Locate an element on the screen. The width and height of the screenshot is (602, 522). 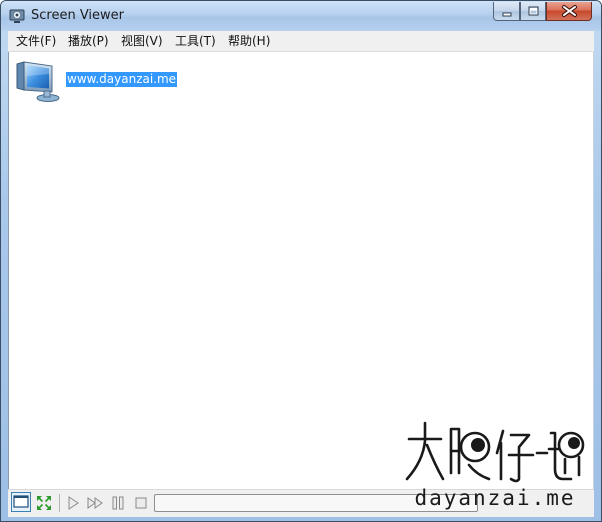
menu-play: 播放(P) is located at coordinates (88, 41).